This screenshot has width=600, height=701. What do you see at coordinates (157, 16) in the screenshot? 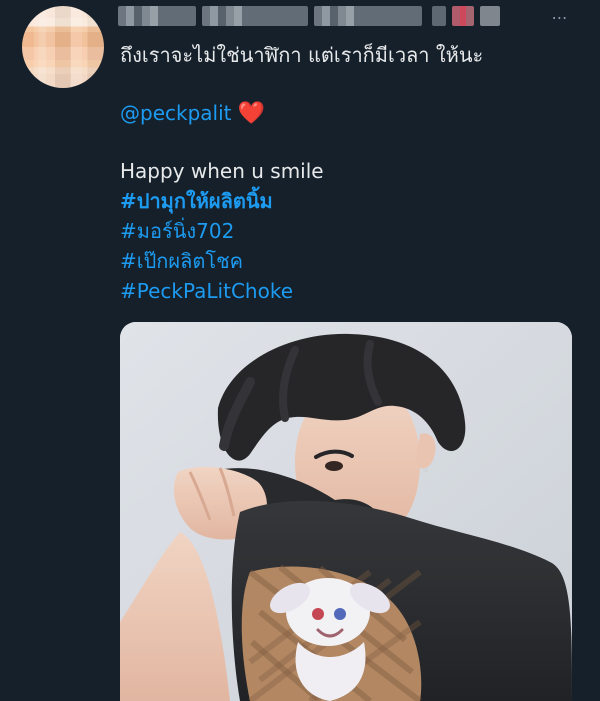
I see `blurred-display-name` at bounding box center [157, 16].